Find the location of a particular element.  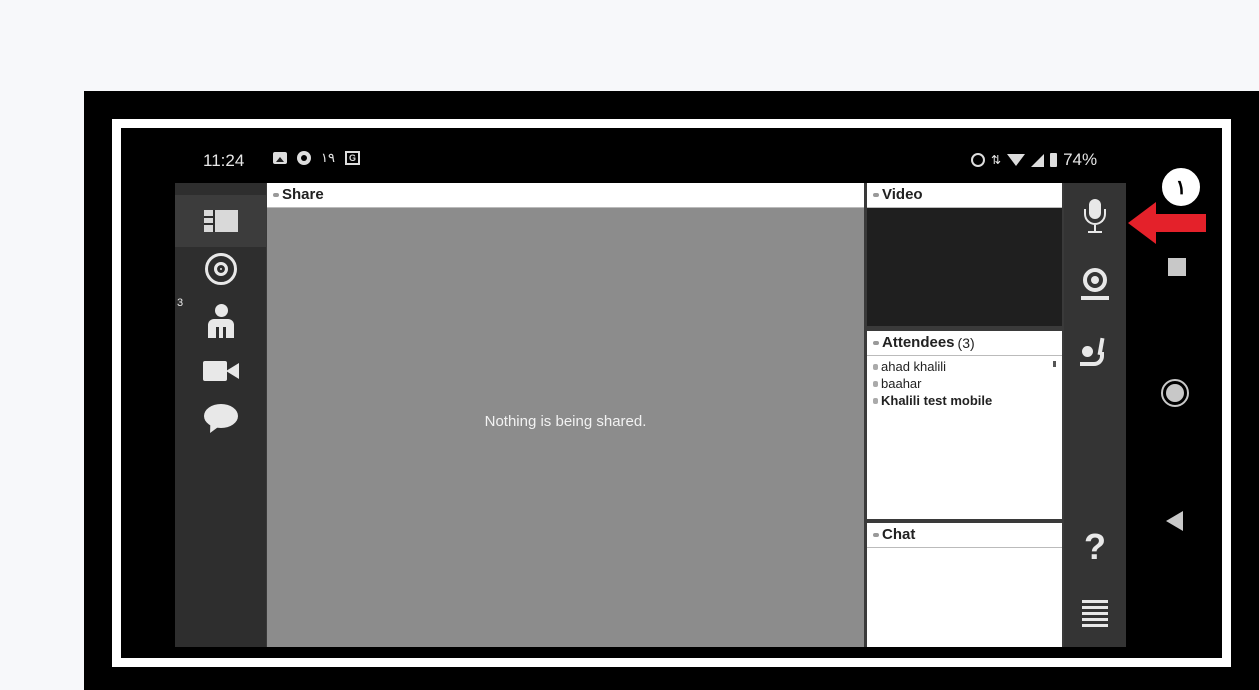

attendees-icon is located at coordinates (221, 321).